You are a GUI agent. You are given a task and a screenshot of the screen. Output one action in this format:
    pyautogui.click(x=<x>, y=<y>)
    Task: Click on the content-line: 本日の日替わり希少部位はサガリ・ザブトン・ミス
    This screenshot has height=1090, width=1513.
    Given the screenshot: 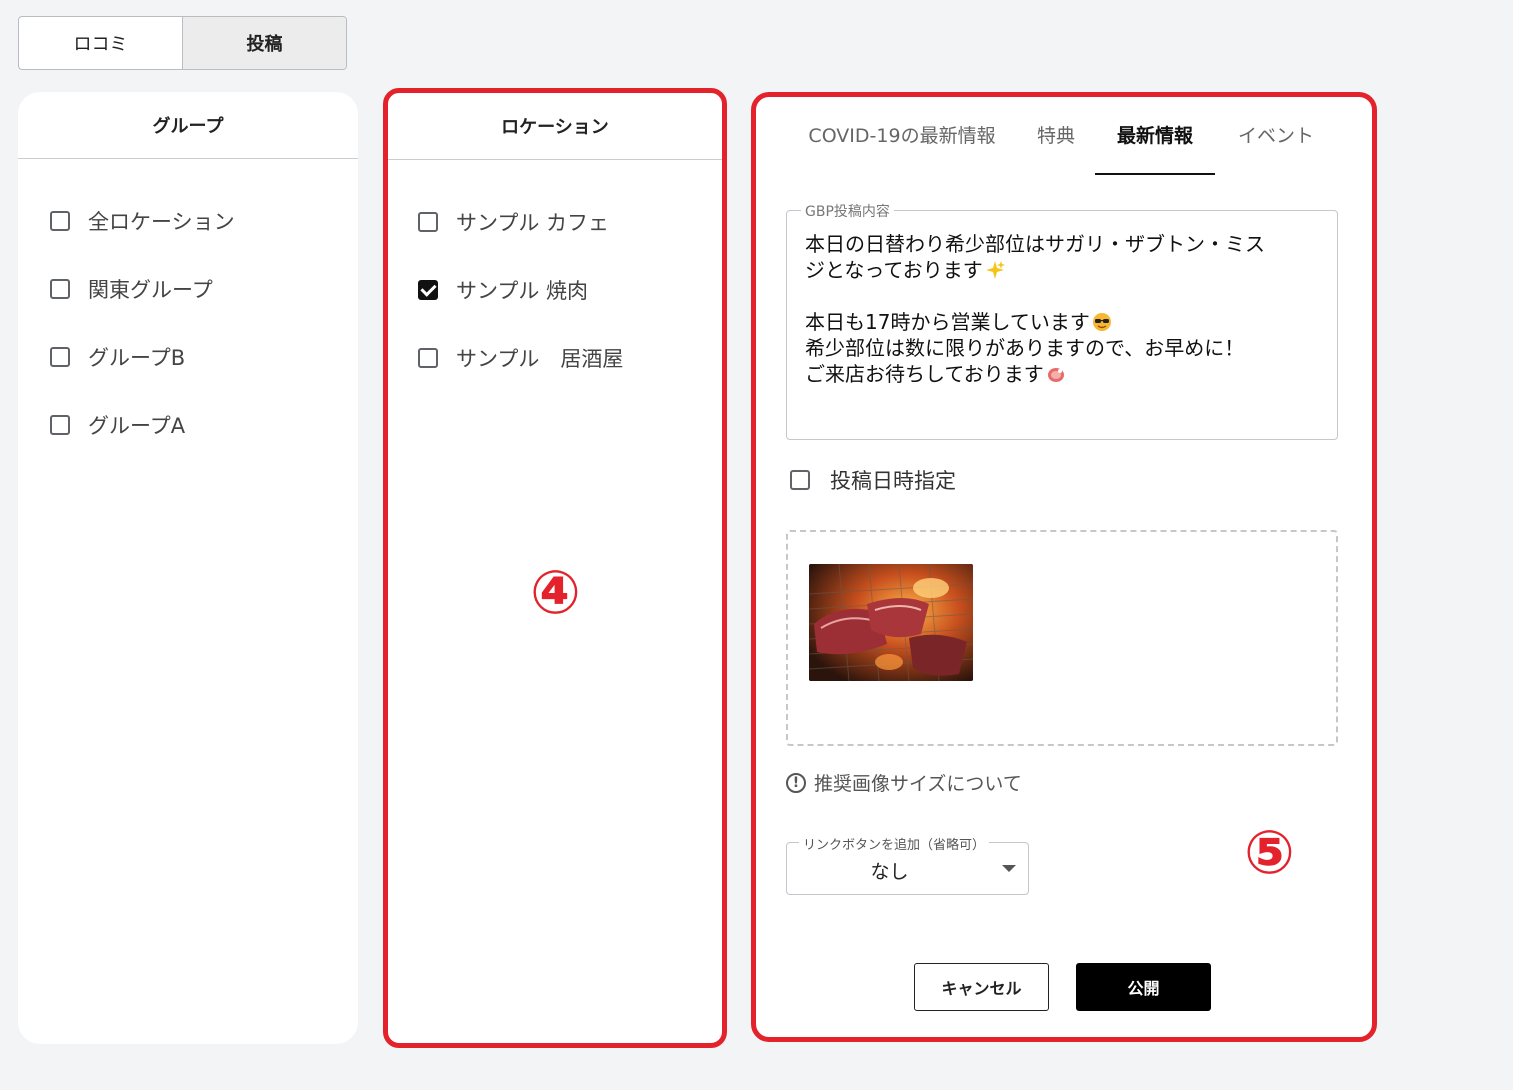 What is the action you would take?
    pyautogui.click(x=1035, y=244)
    